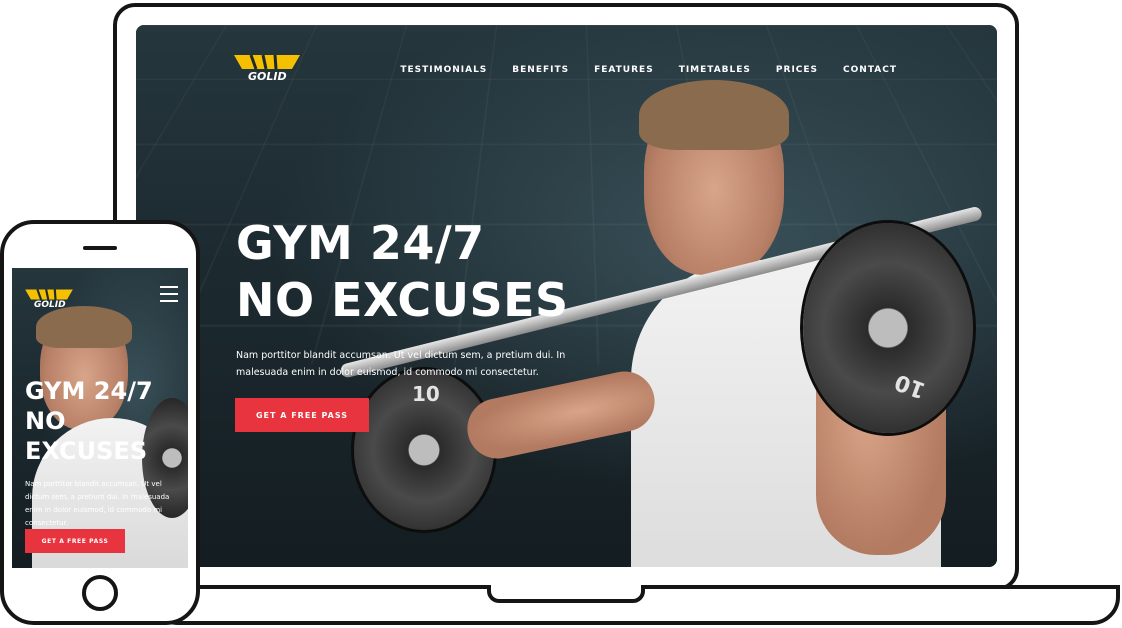  Describe the element at coordinates (624, 70) in the screenshot. I see `nav-item-features: FEATURES` at that location.